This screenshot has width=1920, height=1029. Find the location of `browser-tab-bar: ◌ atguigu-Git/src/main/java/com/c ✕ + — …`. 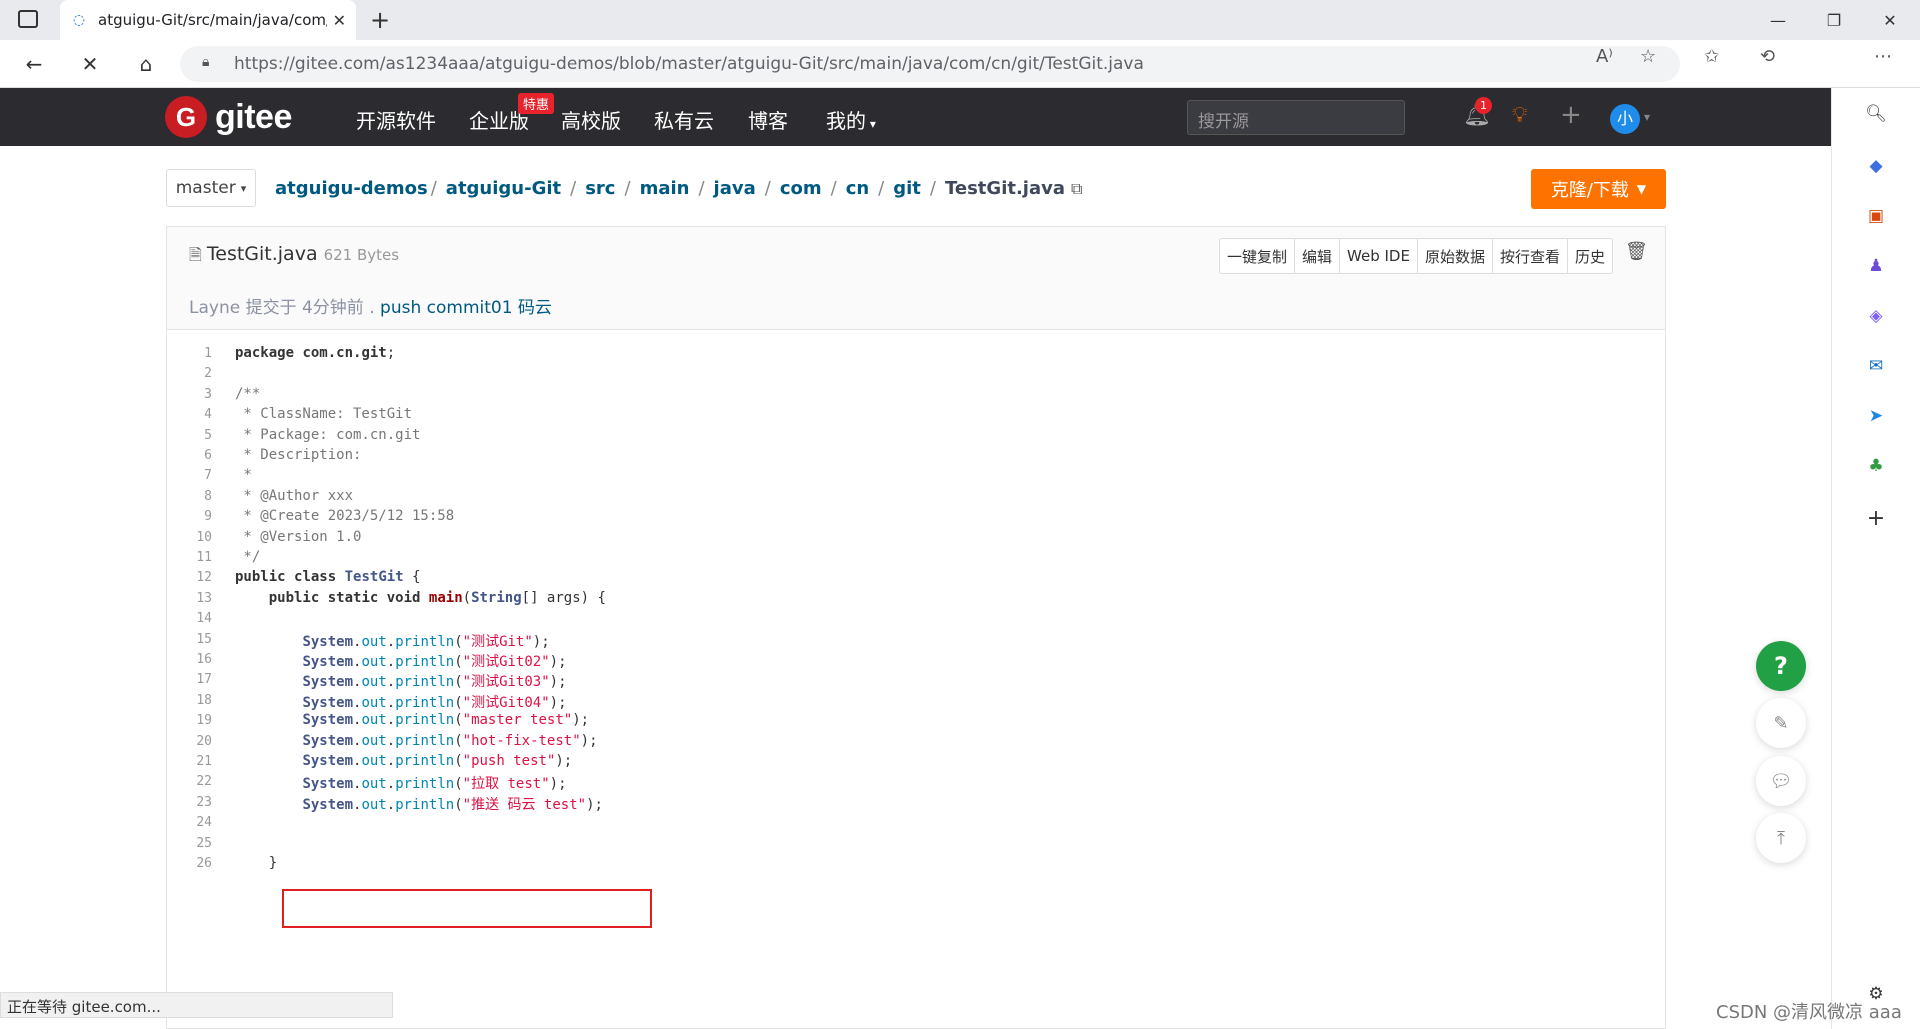

browser-tab-bar: ◌ atguigu-Git/src/main/java/com/c ✕ + — … is located at coordinates (960, 20).